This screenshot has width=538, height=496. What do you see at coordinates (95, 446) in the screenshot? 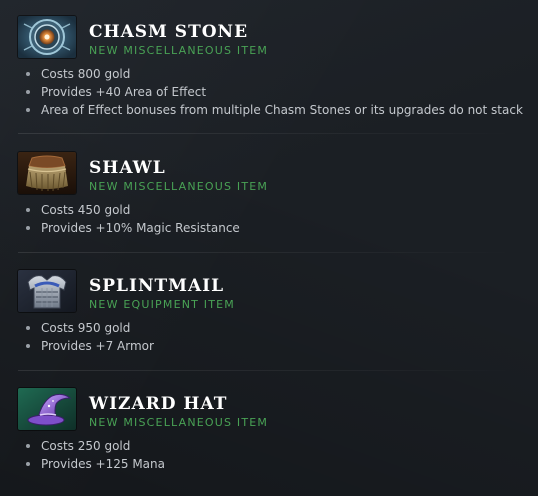
I see `item-detail: Costs 250 gold` at bounding box center [95, 446].